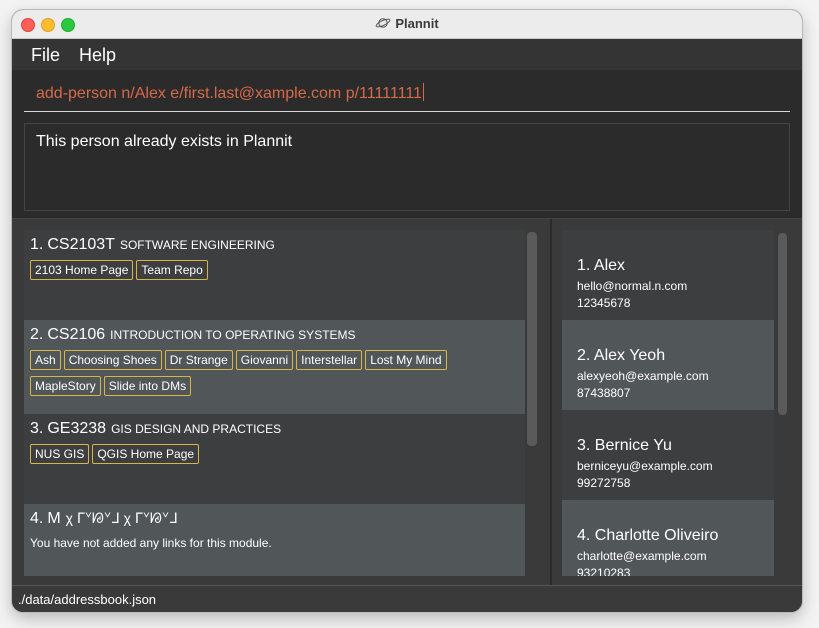 The width and height of the screenshot is (819, 628). I want to click on module-code: M, so click(54, 518).